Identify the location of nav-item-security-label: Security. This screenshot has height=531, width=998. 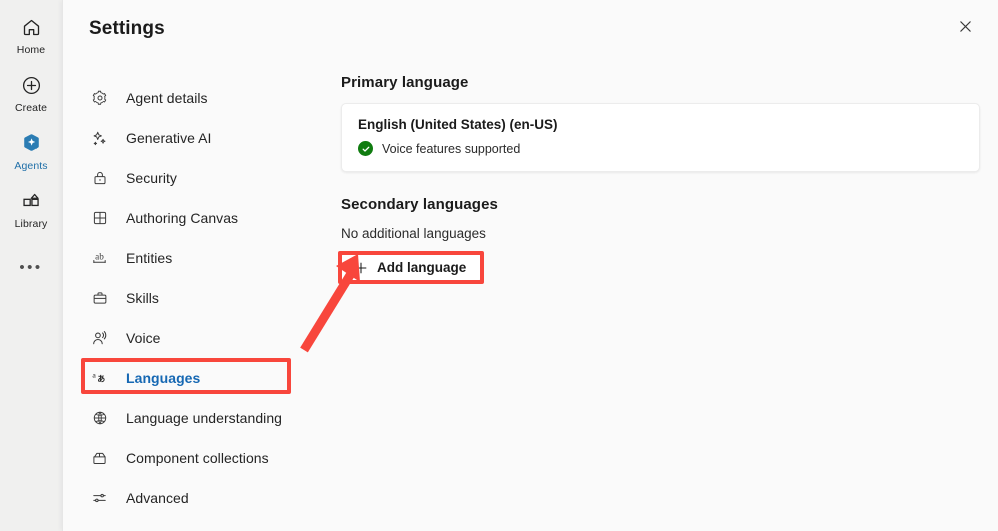
(151, 178).